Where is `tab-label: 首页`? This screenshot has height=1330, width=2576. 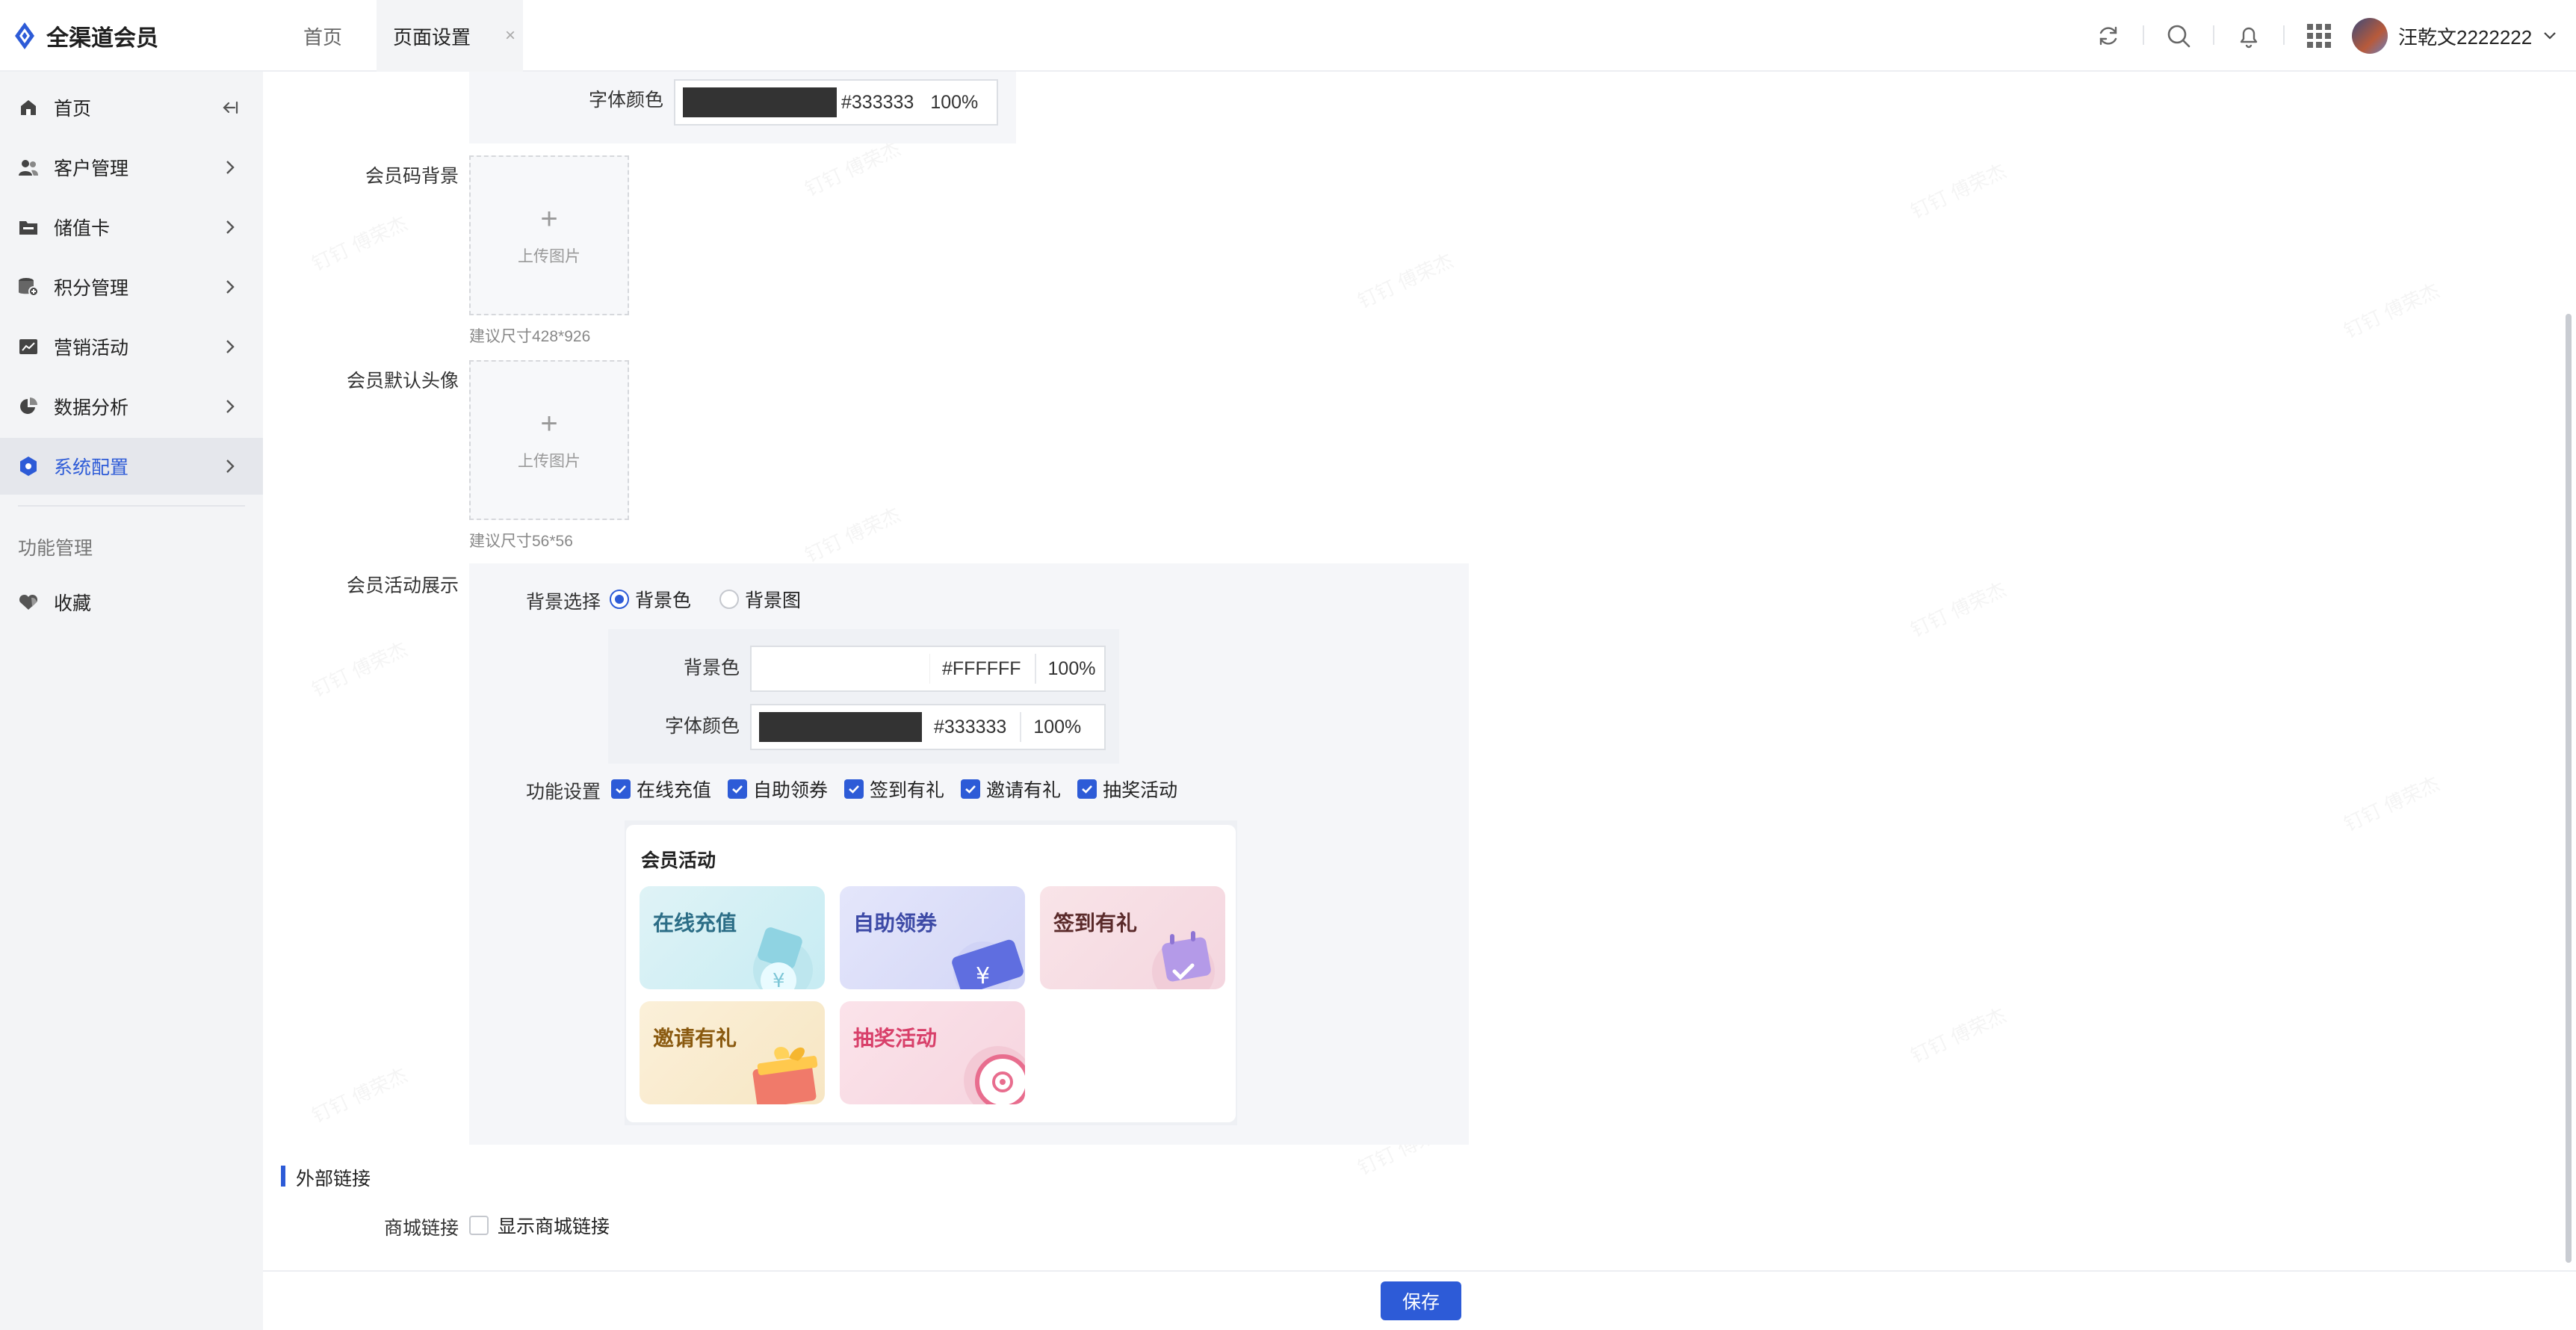 tab-label: 首页 is located at coordinates (323, 37).